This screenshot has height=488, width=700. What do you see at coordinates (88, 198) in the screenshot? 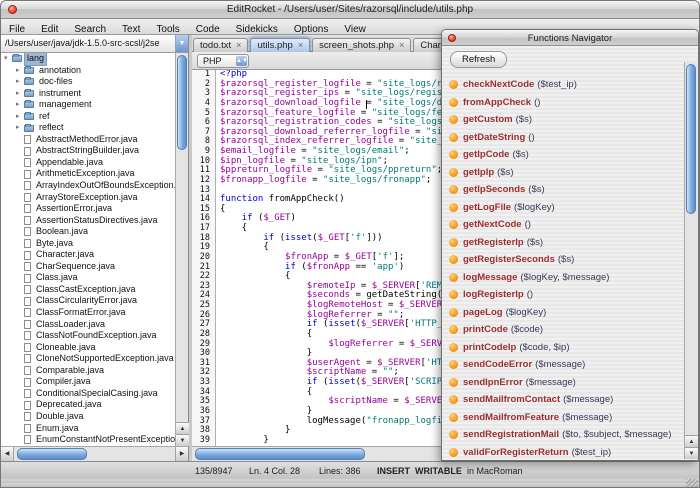
I see `tree-item-ArrayStoreException.java: ArrayStoreException.java` at bounding box center [88, 198].